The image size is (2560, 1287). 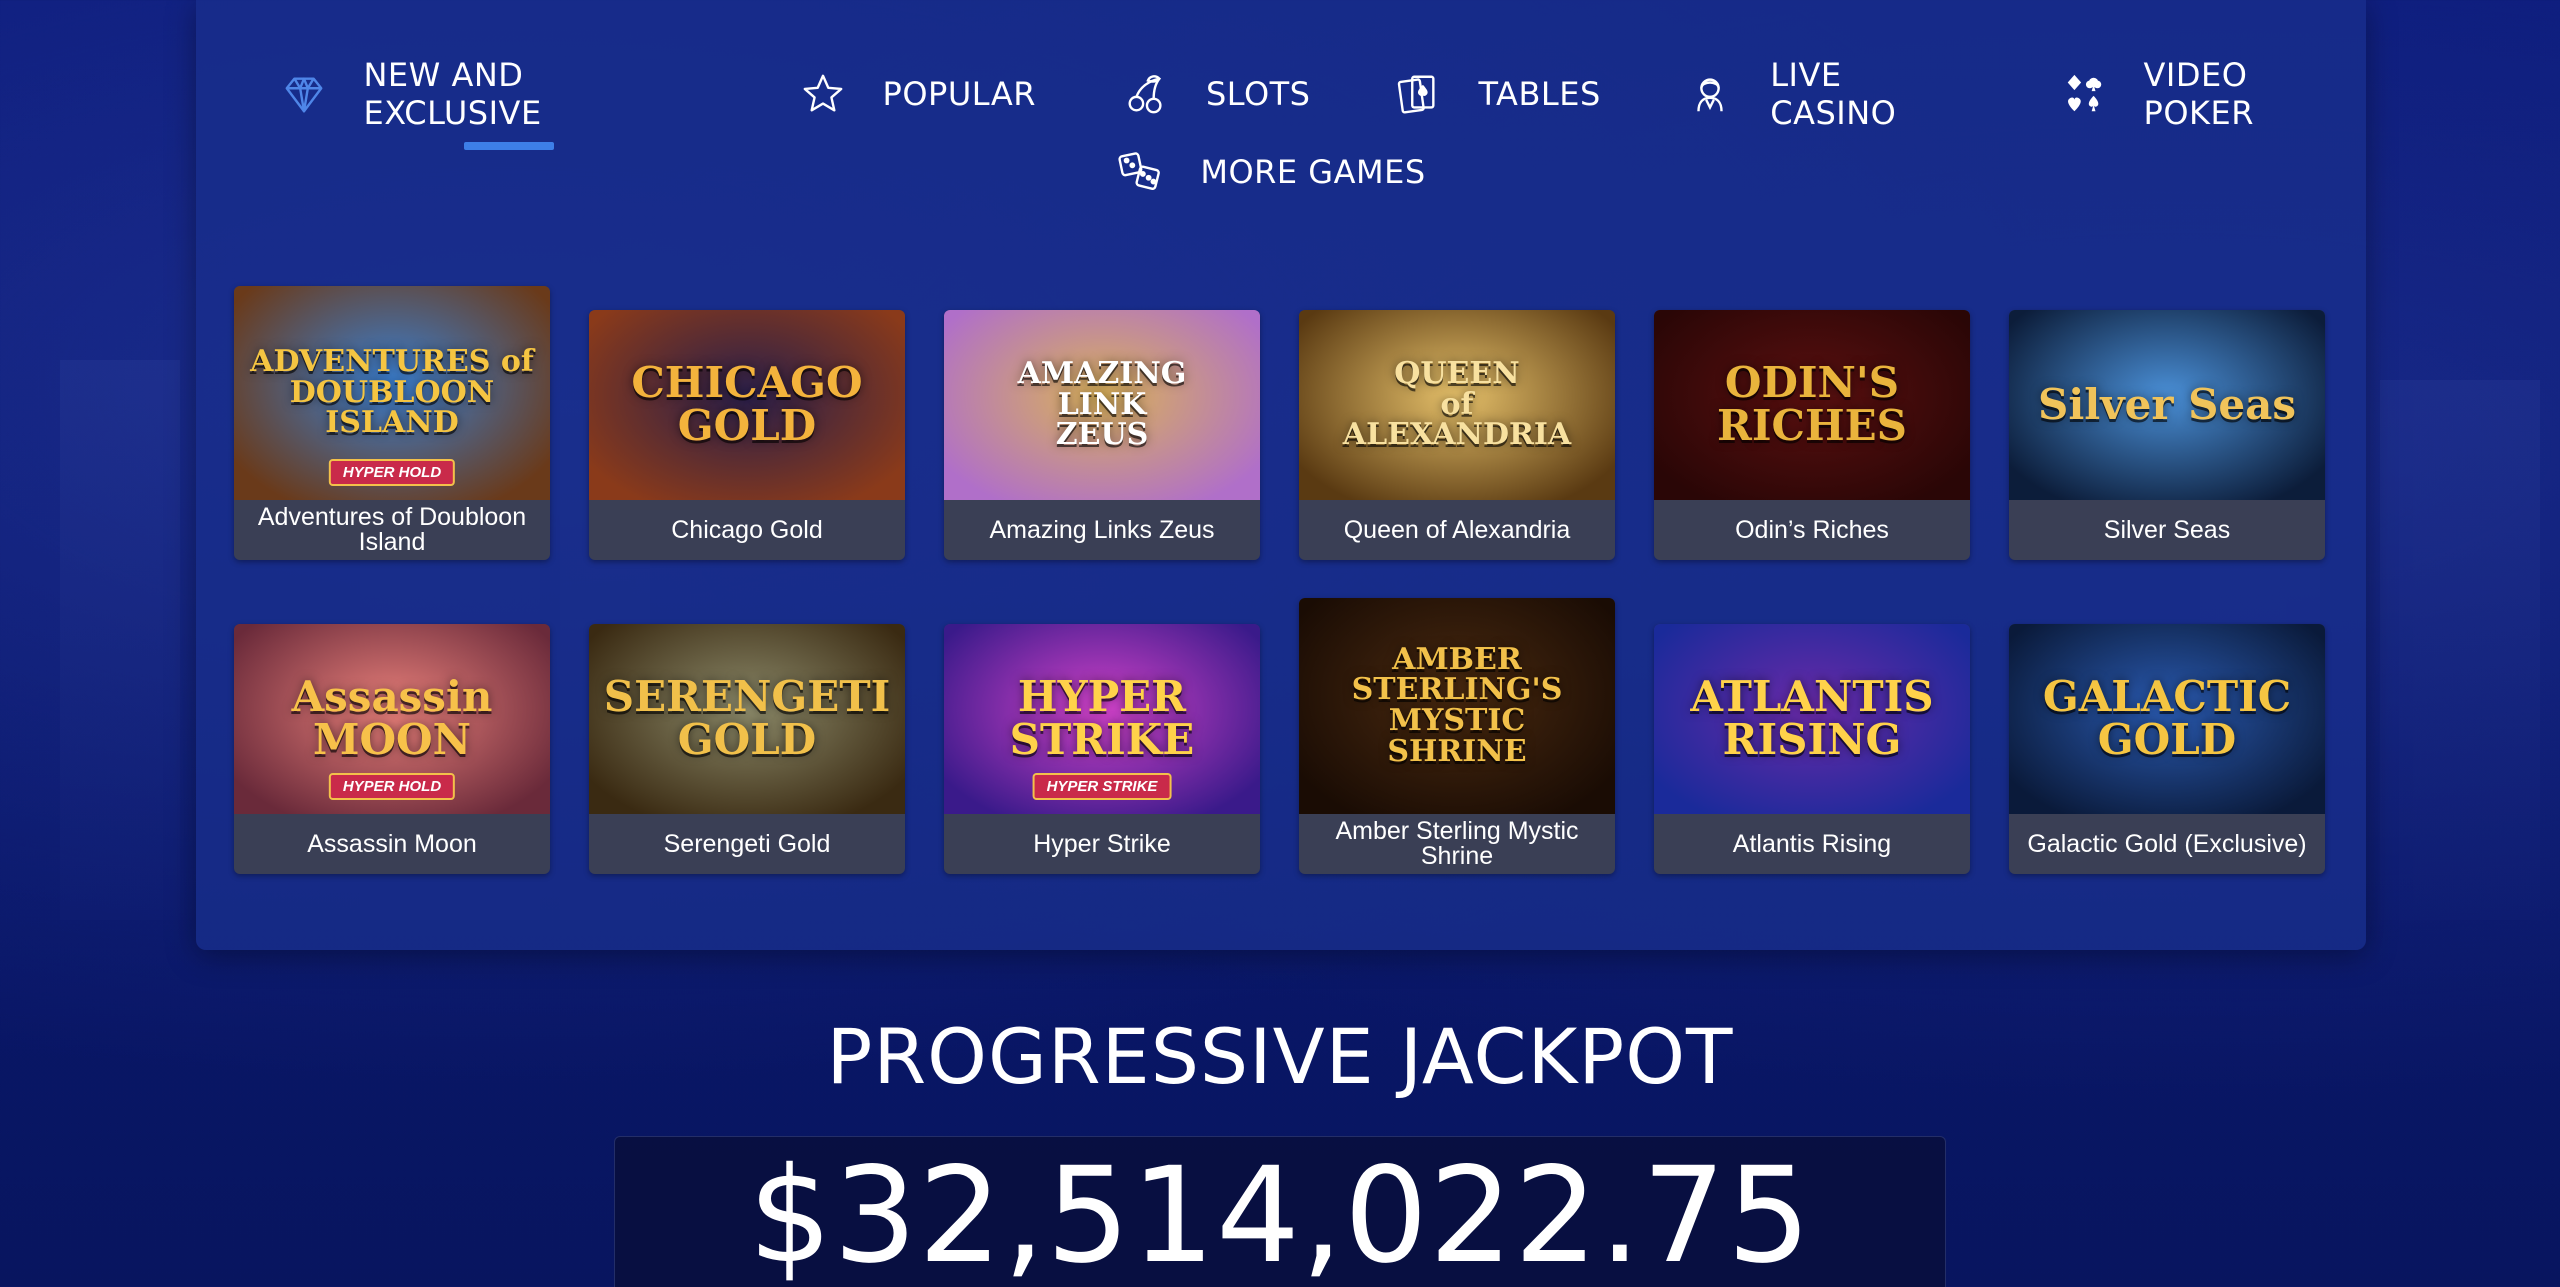 I want to click on tab-slots: SLOTS, so click(x=1216, y=94).